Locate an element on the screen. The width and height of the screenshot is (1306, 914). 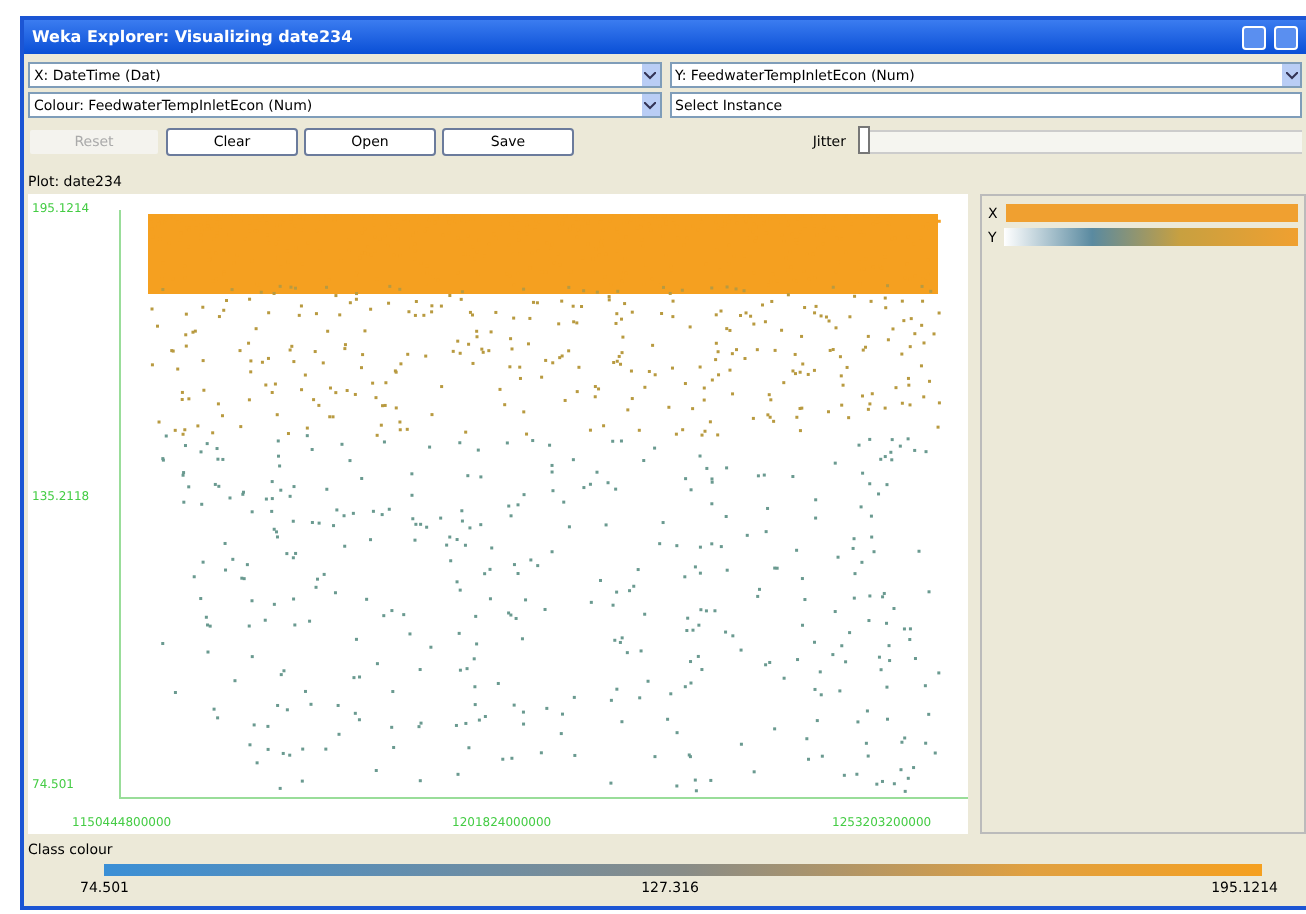
attribute-strip is located at coordinates (1151, 237).